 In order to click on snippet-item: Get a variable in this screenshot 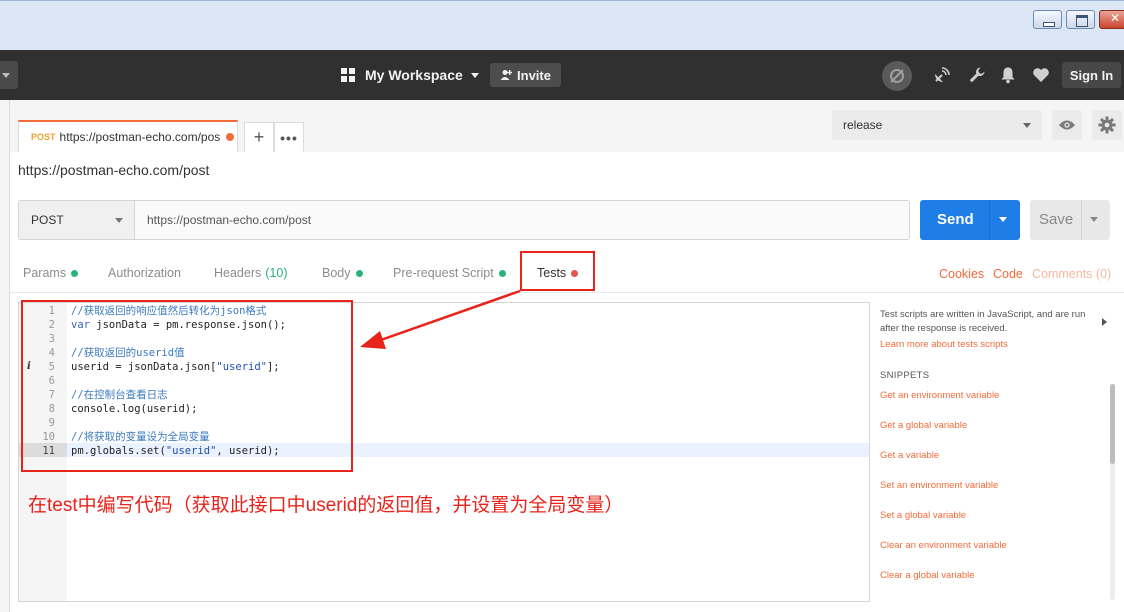, I will do `click(909, 455)`.